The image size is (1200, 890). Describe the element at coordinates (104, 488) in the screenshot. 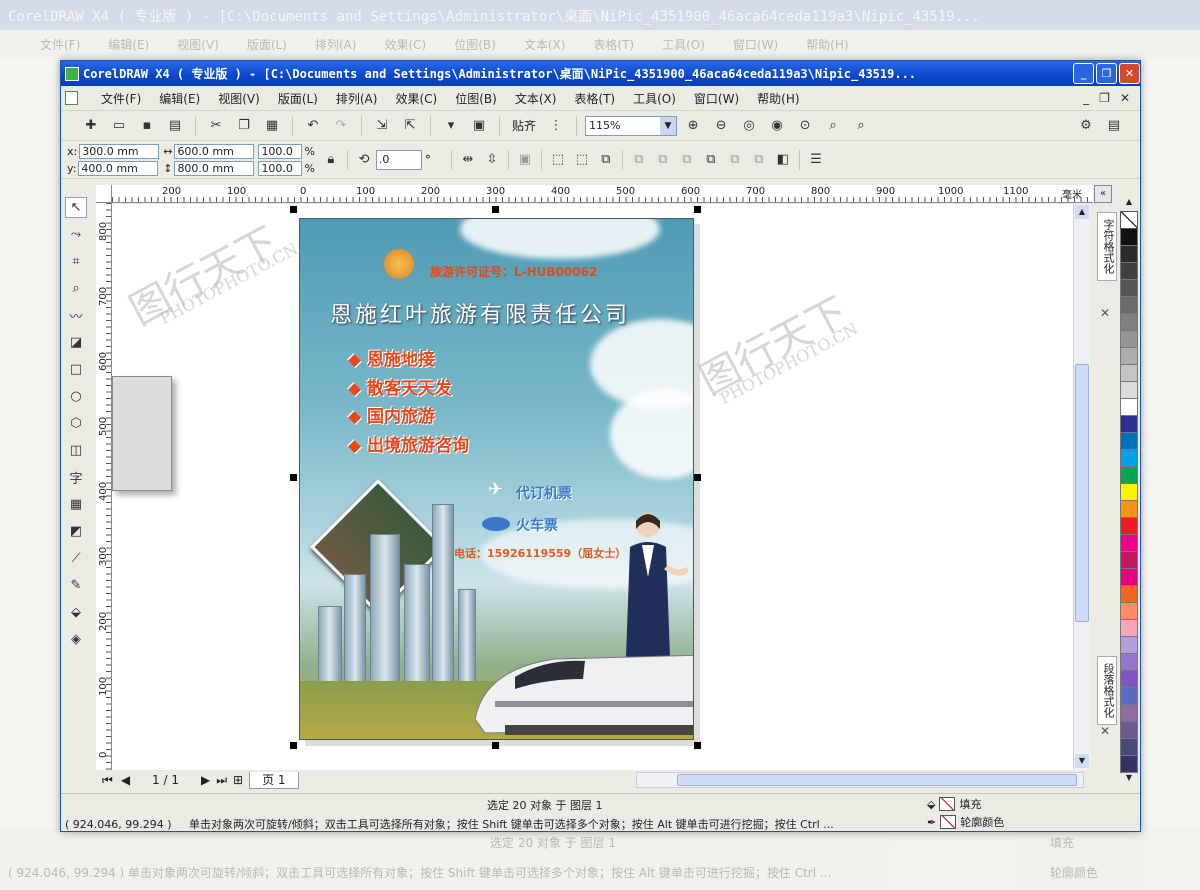

I see `vertical-ruler: 800 700 600 500 400 300 200 100 0` at that location.